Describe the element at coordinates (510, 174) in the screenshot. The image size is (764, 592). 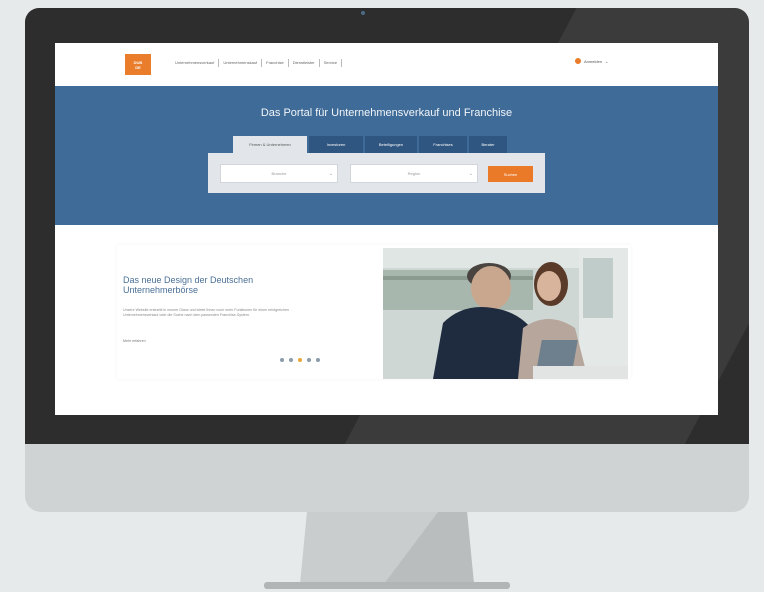
I see `search-button: Suchen` at that location.